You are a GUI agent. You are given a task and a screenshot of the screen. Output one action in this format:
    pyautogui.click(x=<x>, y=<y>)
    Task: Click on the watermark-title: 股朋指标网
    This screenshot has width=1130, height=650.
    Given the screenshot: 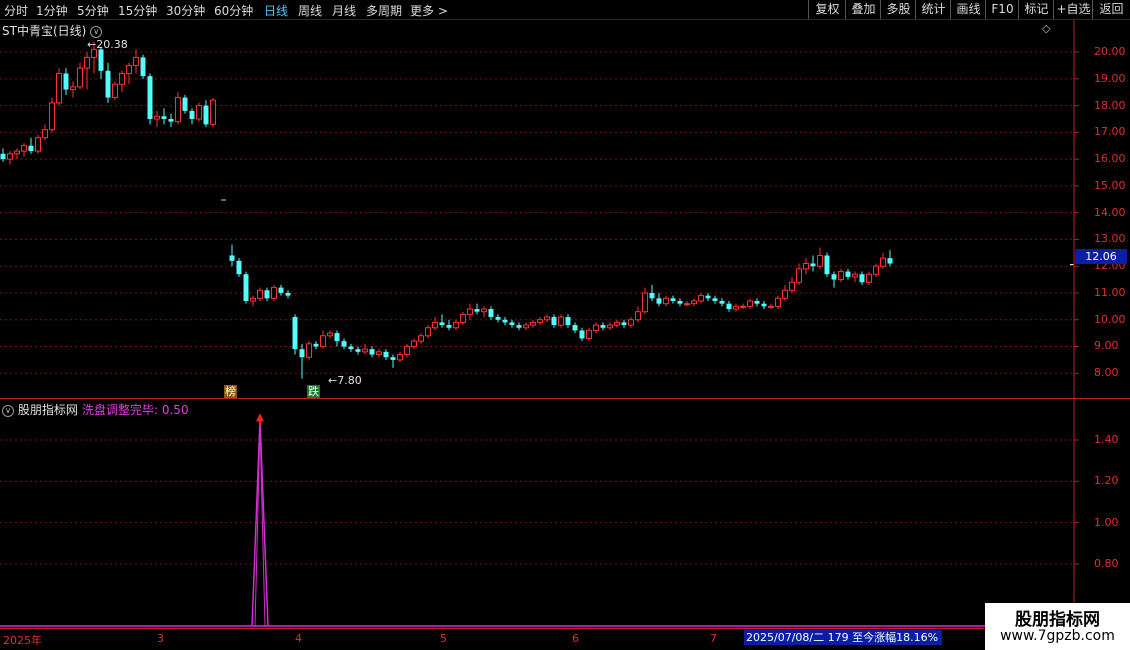 What is the action you would take?
    pyautogui.click(x=1057, y=620)
    